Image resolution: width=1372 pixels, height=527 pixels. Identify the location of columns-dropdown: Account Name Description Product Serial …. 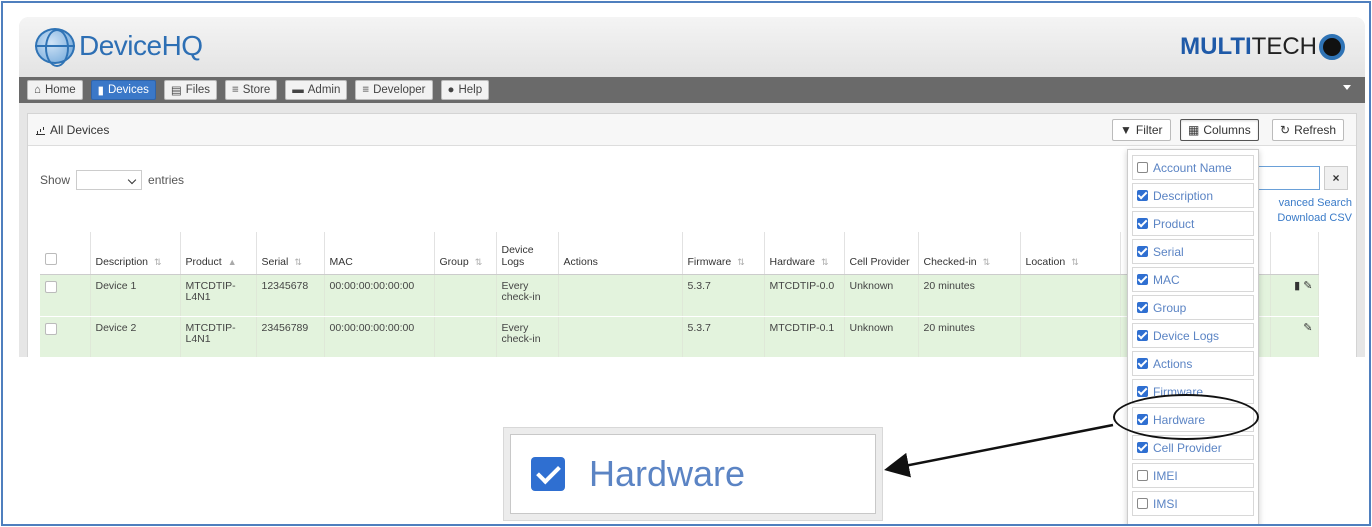
(1193, 336).